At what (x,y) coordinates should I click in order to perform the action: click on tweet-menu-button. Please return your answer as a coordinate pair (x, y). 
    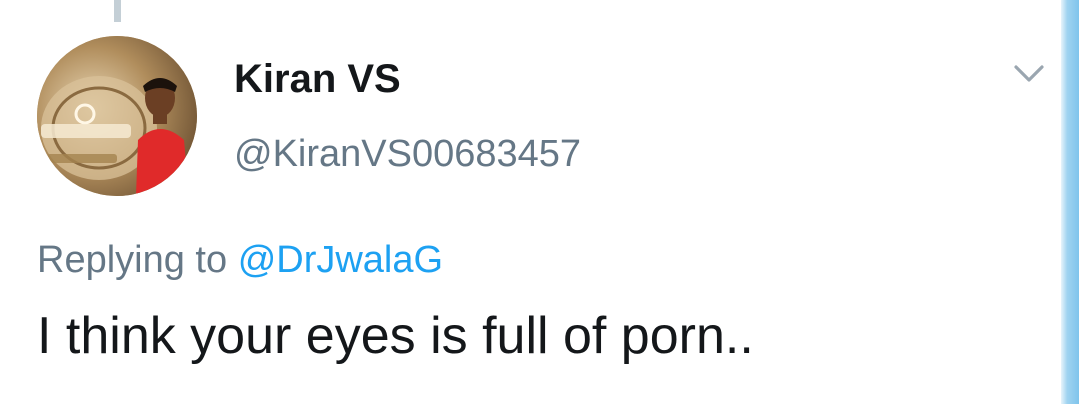
    Looking at the image, I should click on (1029, 74).